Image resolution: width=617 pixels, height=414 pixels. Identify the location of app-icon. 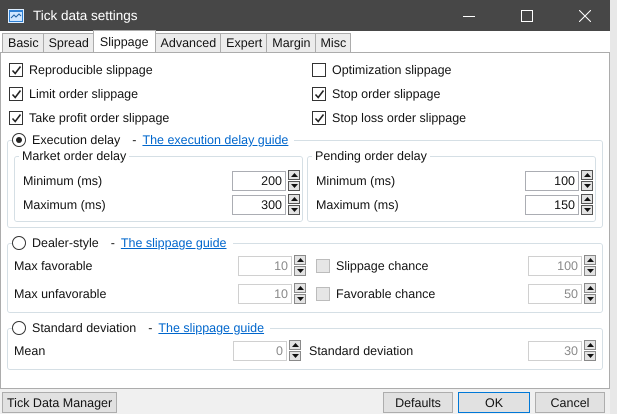
(16, 15).